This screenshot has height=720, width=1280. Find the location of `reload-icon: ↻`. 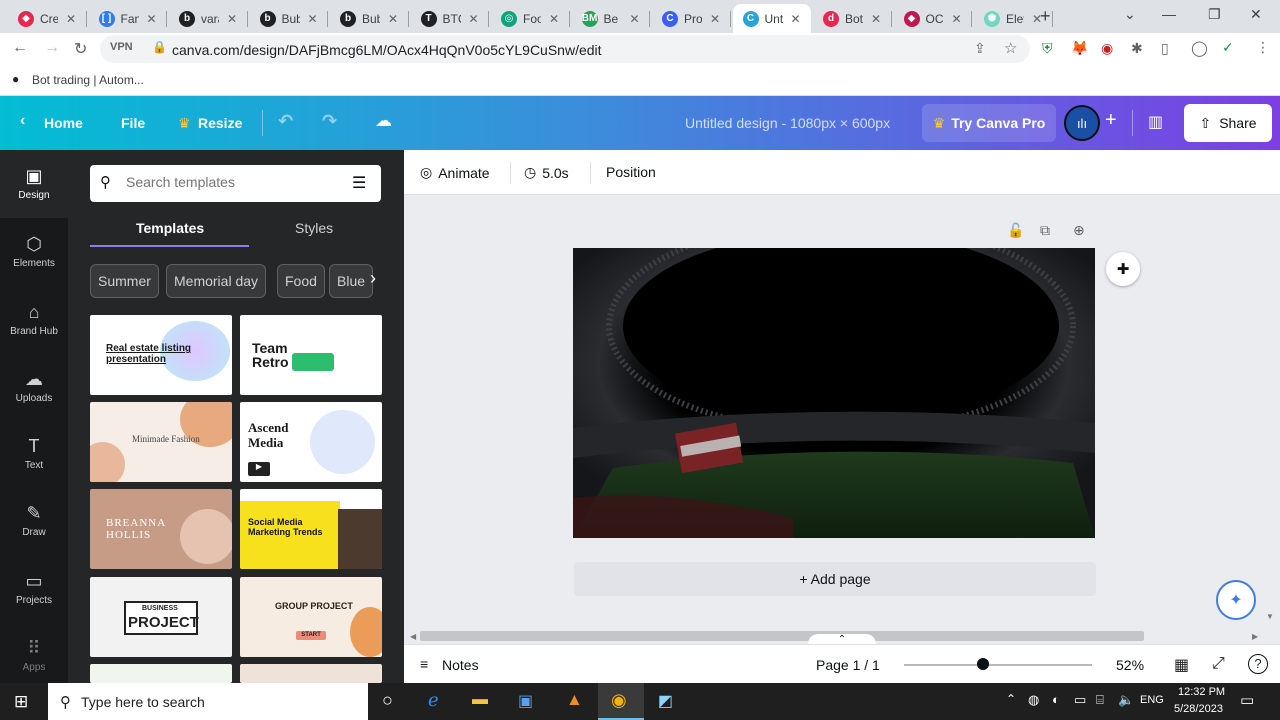

reload-icon: ↻ is located at coordinates (80, 49).